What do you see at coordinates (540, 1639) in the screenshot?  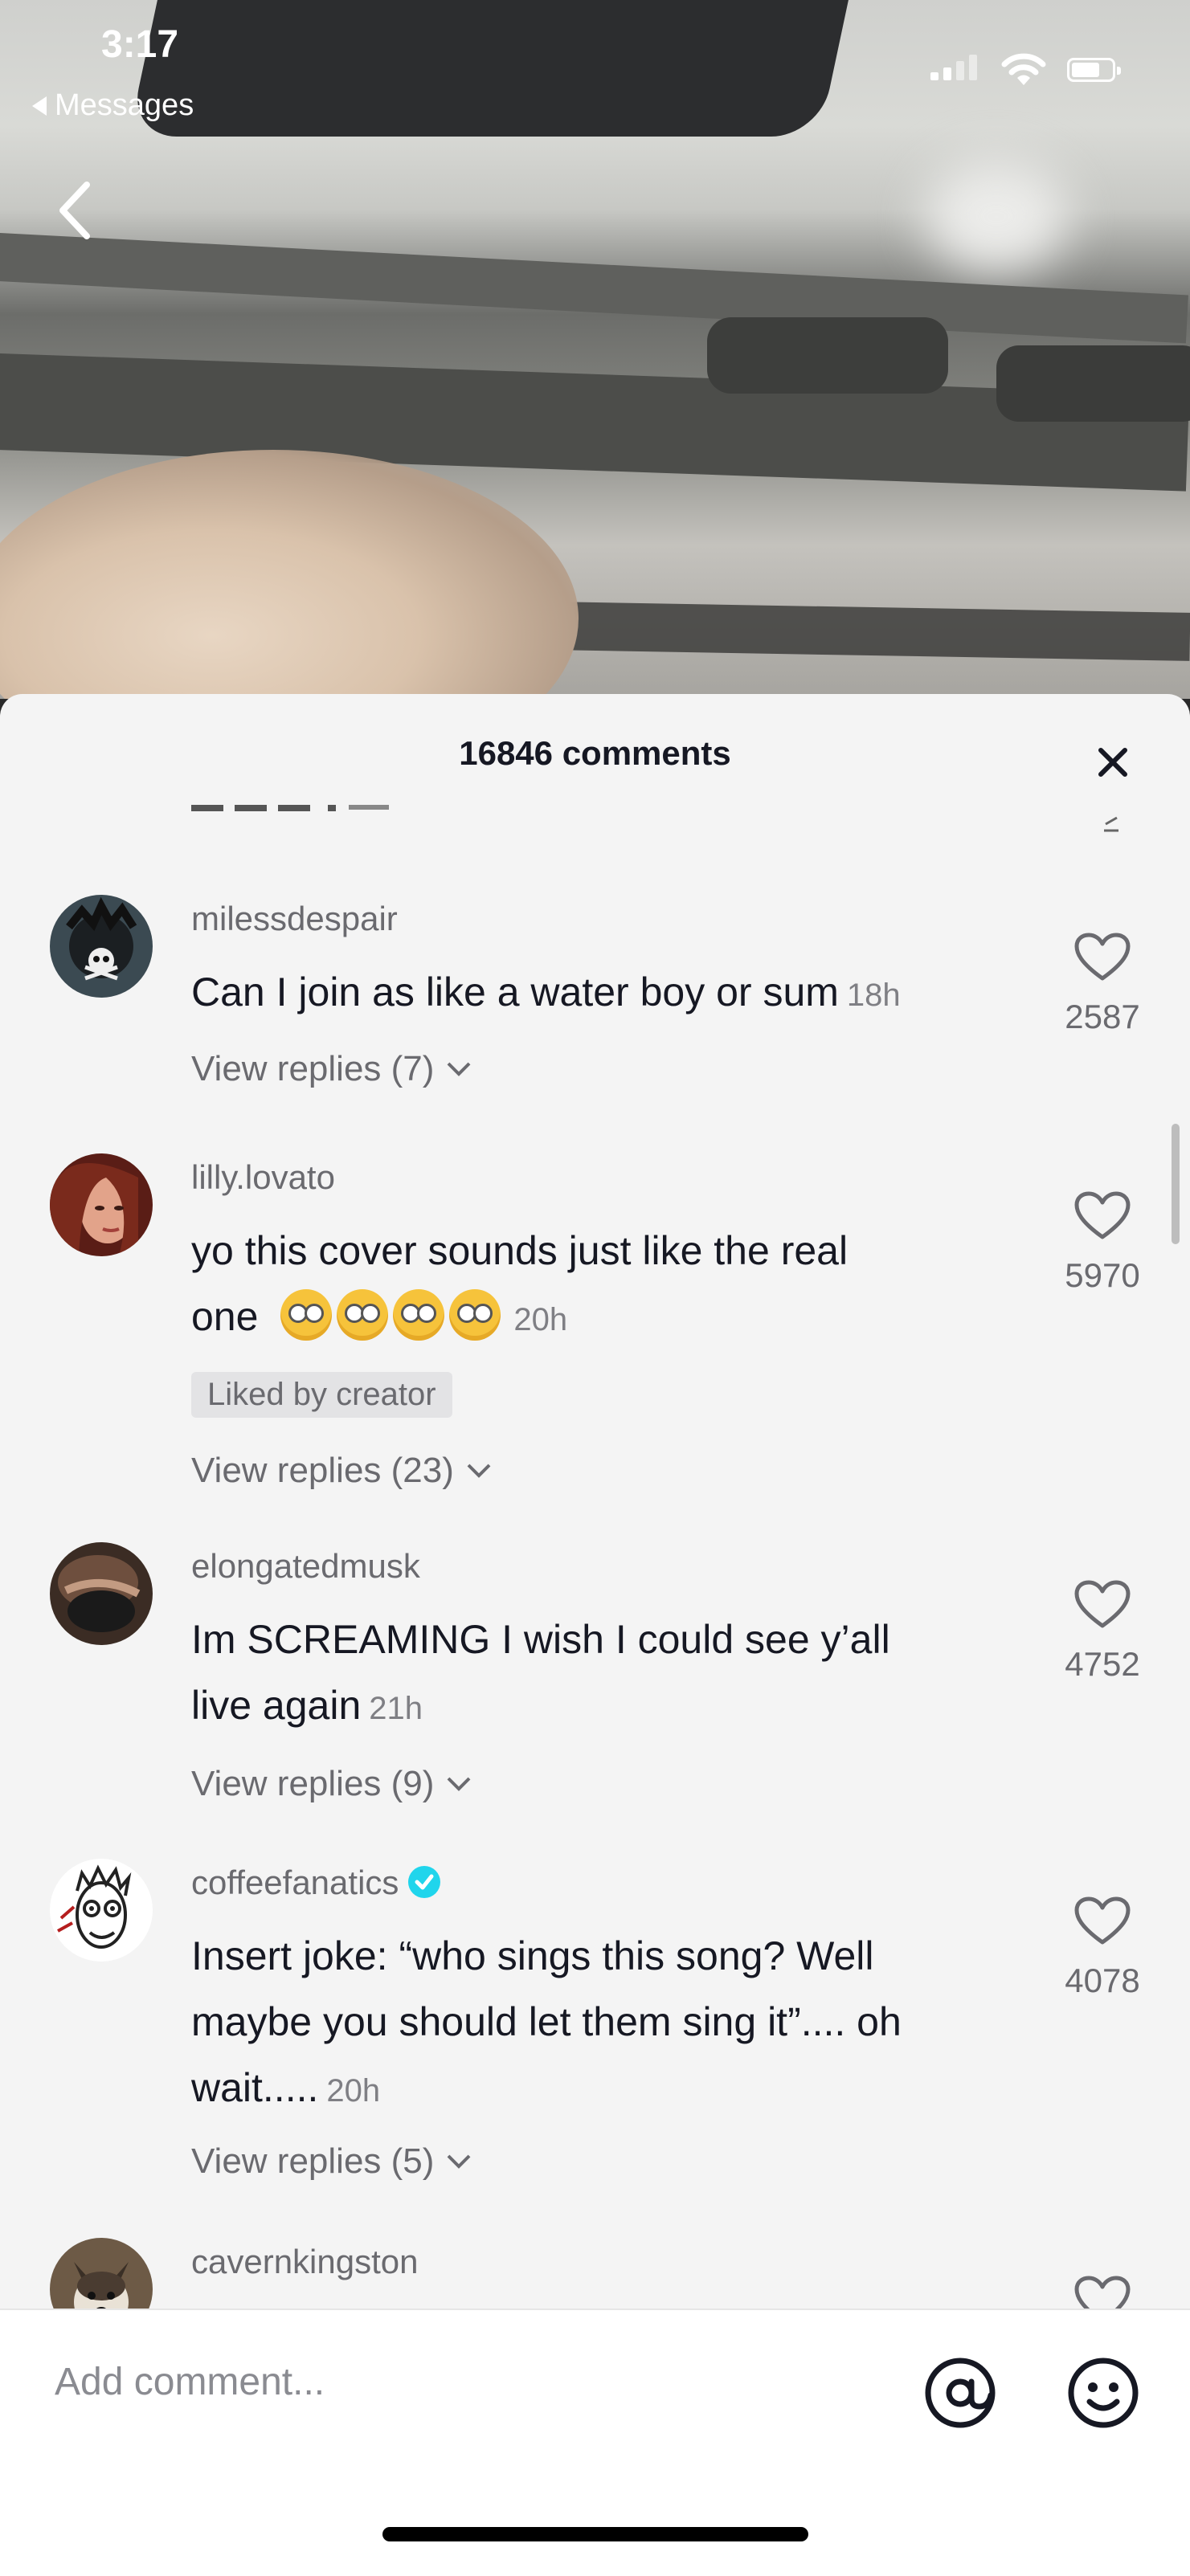 I see `comment-body-line-1: Im SCREAMING I wish I could see y’all` at bounding box center [540, 1639].